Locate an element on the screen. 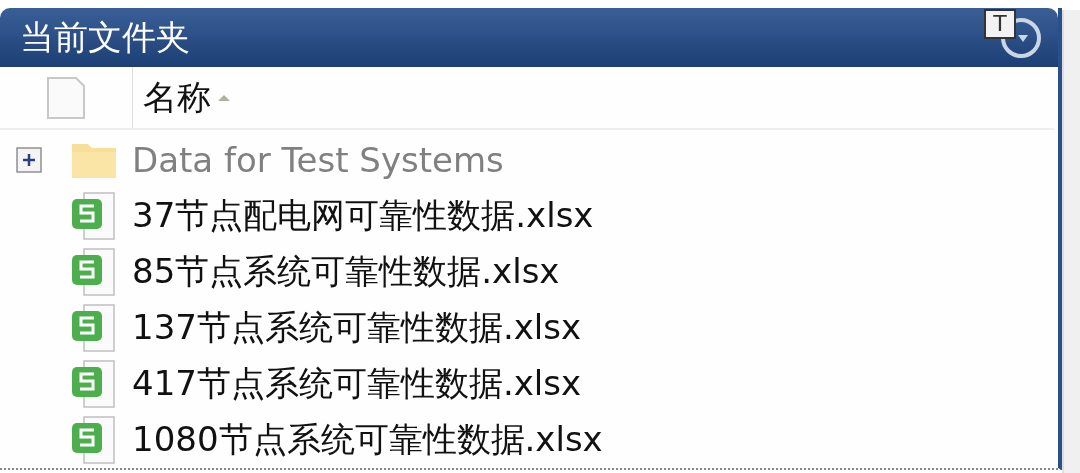  file-icon is located at coordinates (66, 97).